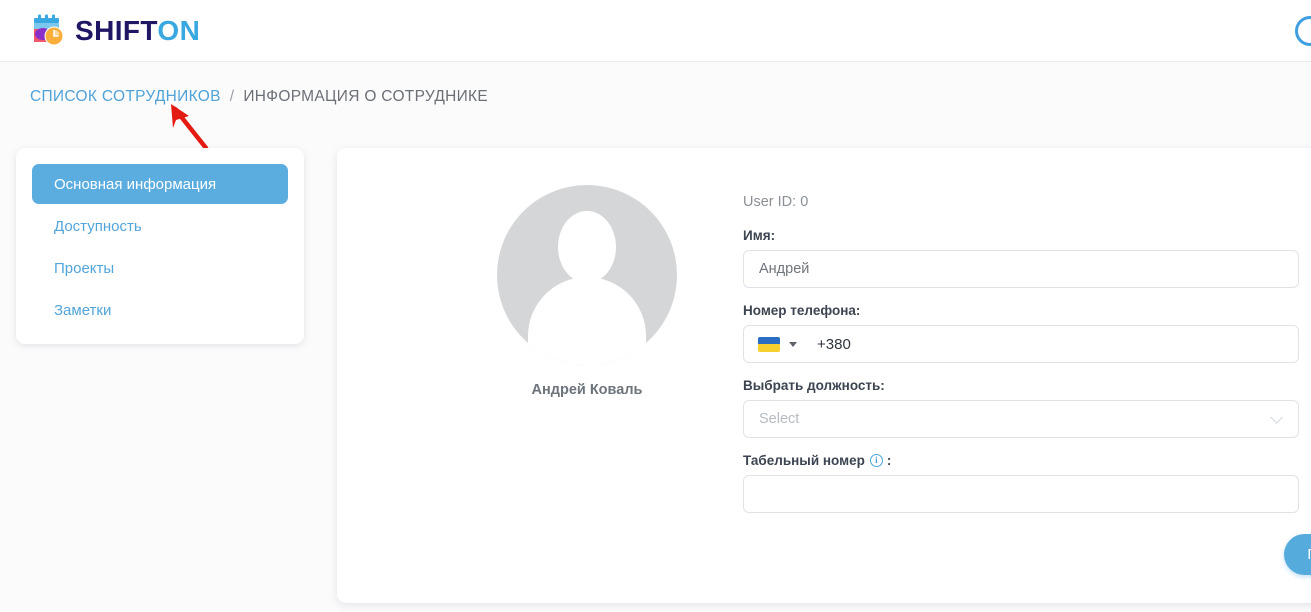 This screenshot has height=612, width=1311. I want to click on sidebar-item-label: Заметки, so click(83, 310).